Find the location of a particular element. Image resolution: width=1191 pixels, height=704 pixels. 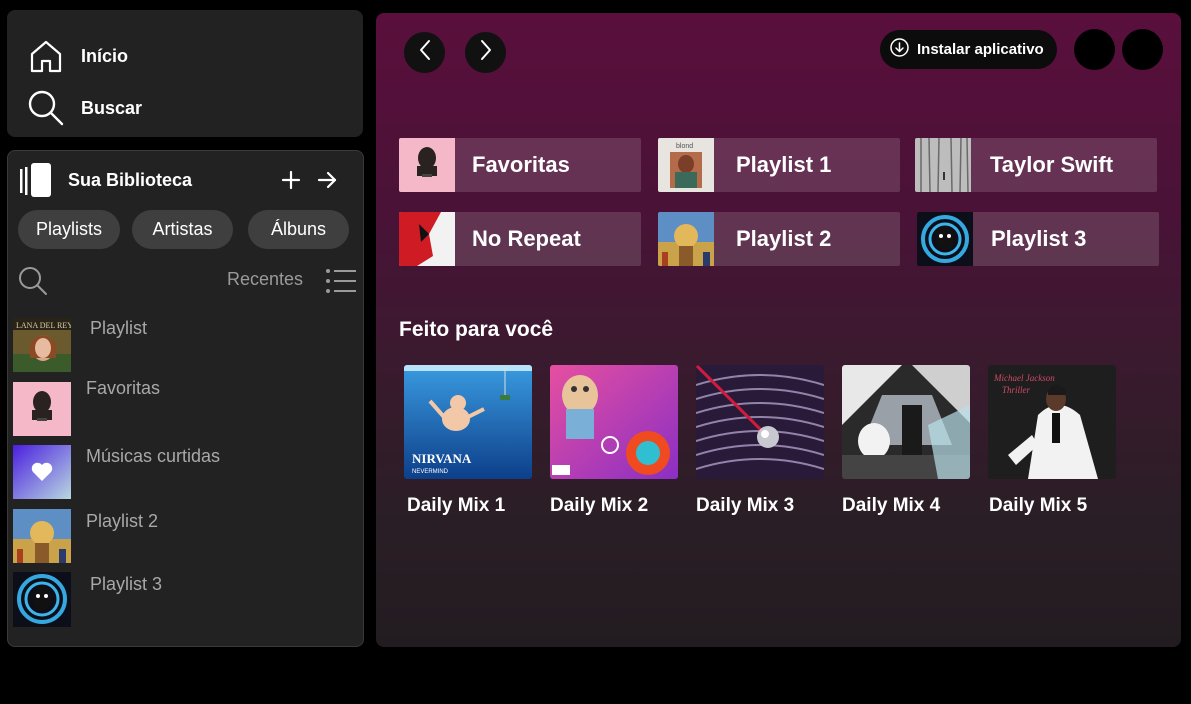

quick-access-name: Playlist 3 is located at coordinates (1039, 238).